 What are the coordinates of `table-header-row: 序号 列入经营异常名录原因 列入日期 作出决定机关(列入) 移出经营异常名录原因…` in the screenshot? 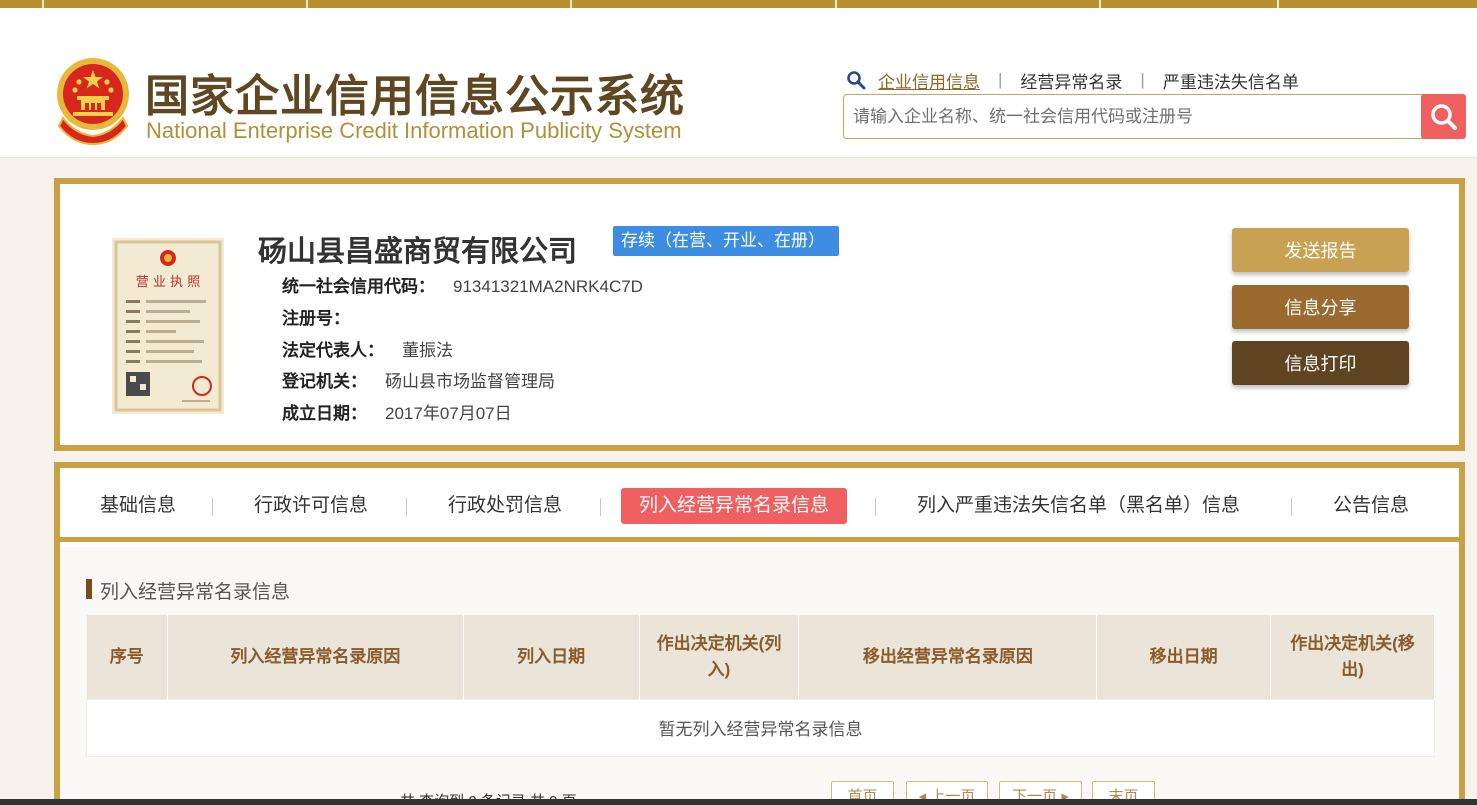 It's located at (760, 657).